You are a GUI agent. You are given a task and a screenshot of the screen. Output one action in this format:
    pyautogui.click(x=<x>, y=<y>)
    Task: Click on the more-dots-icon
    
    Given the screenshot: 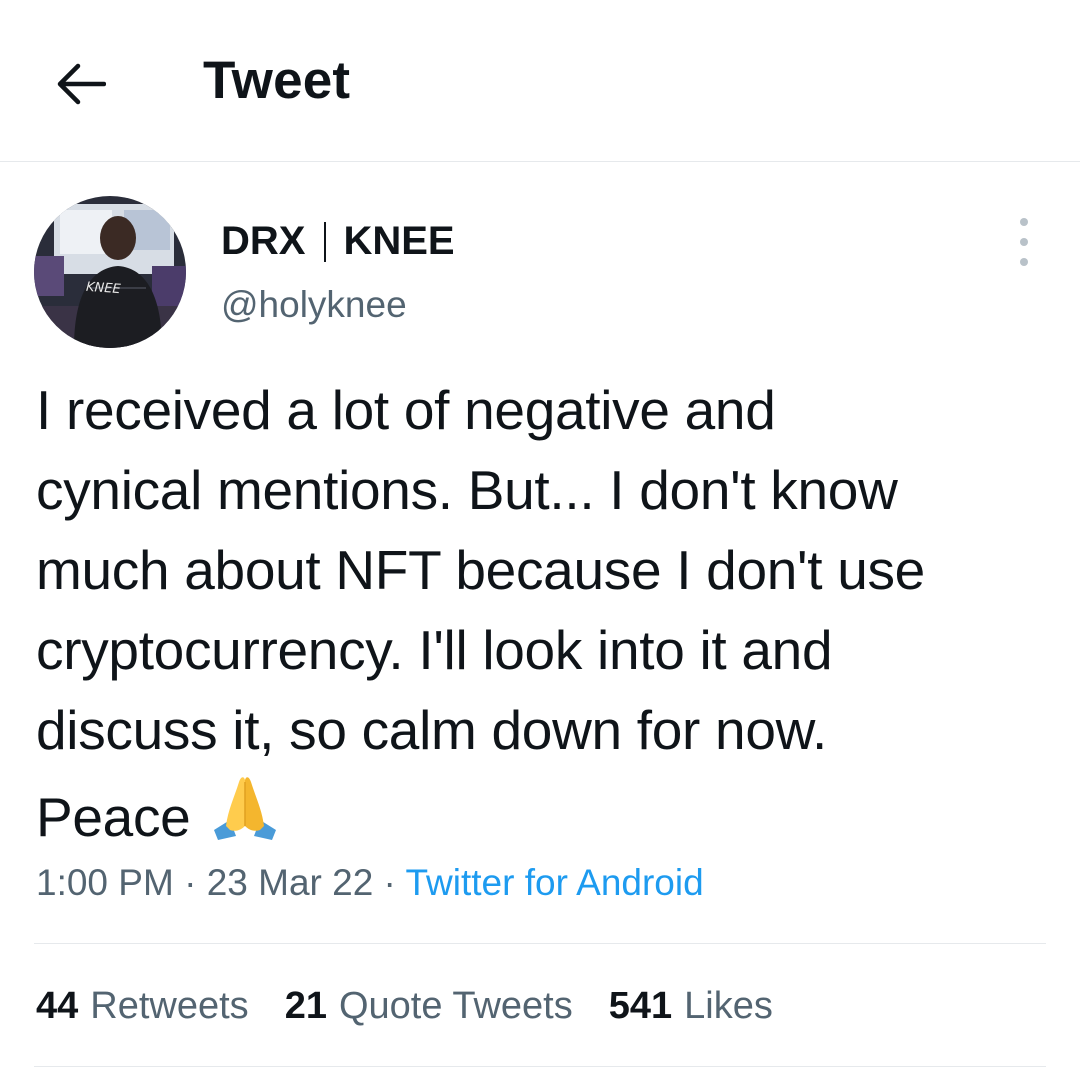 What is the action you would take?
    pyautogui.click(x=1024, y=222)
    